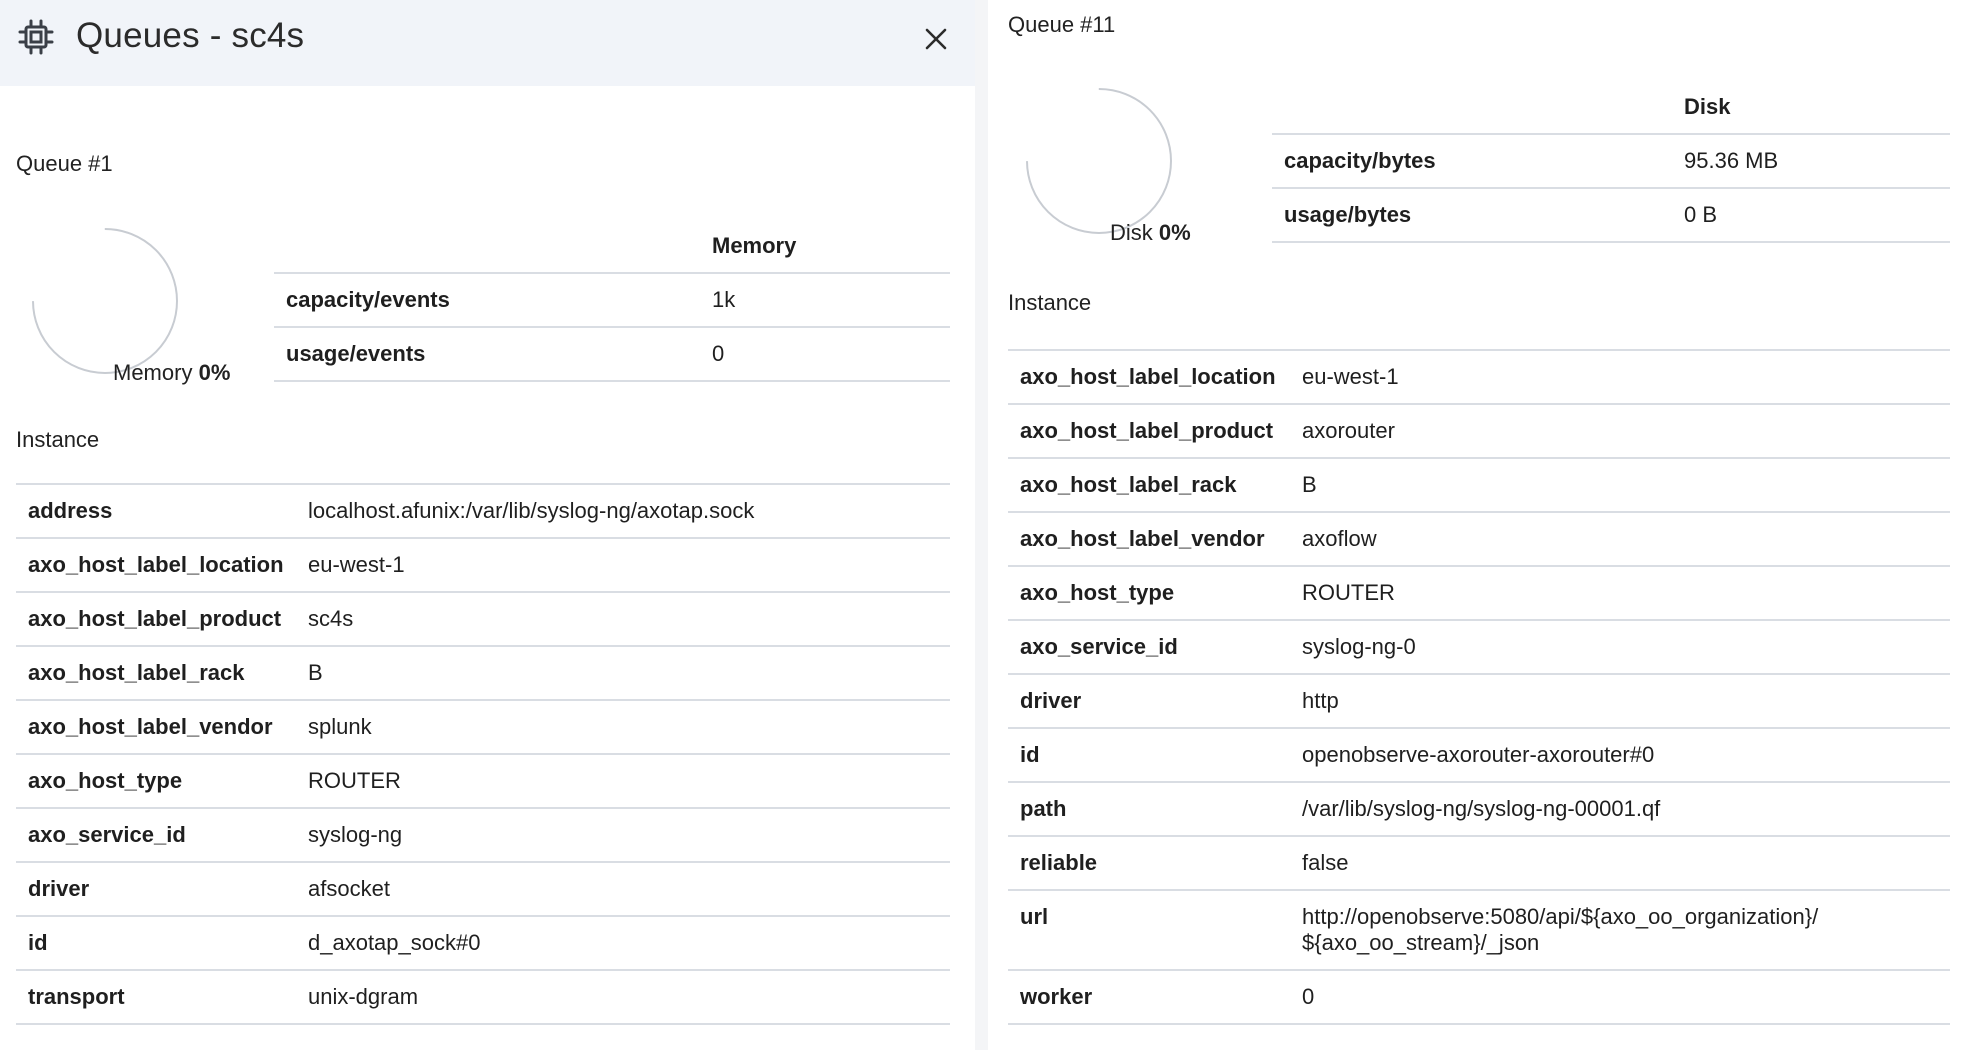  Describe the element at coordinates (1707, 106) in the screenshot. I see `column-header: Disk` at that location.